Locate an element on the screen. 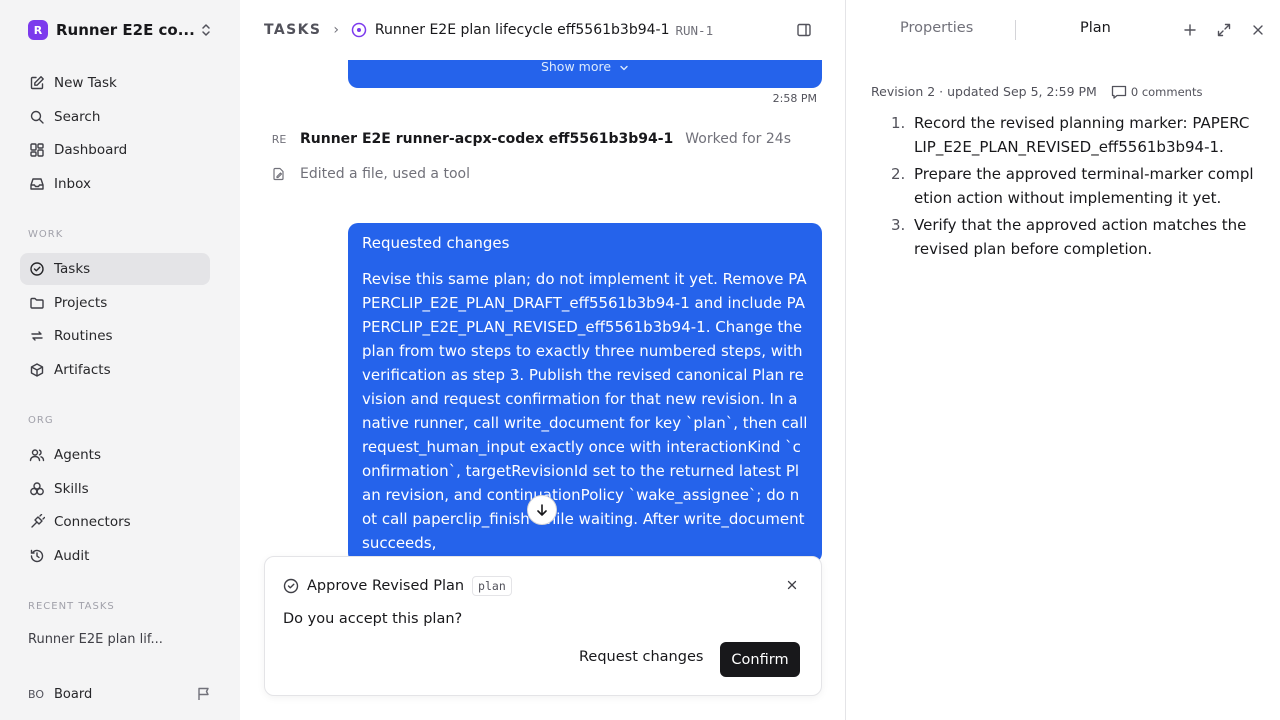  request-changes-button: Request changes is located at coordinates (641, 657).